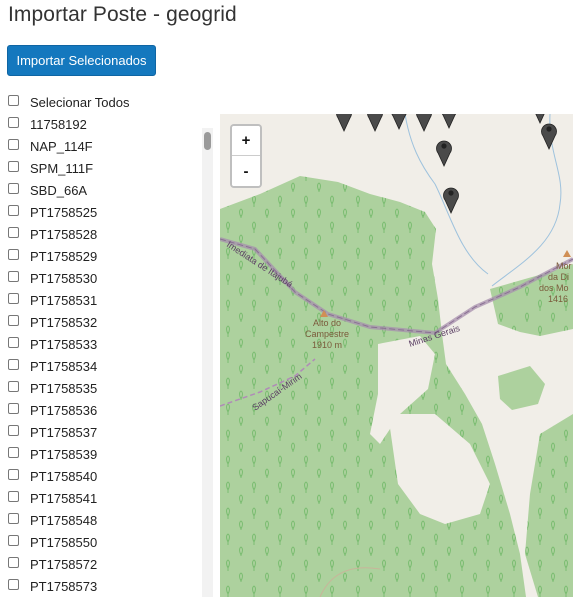 The width and height of the screenshot is (573, 597). I want to click on list-item: PT1758539, so click(103, 454).